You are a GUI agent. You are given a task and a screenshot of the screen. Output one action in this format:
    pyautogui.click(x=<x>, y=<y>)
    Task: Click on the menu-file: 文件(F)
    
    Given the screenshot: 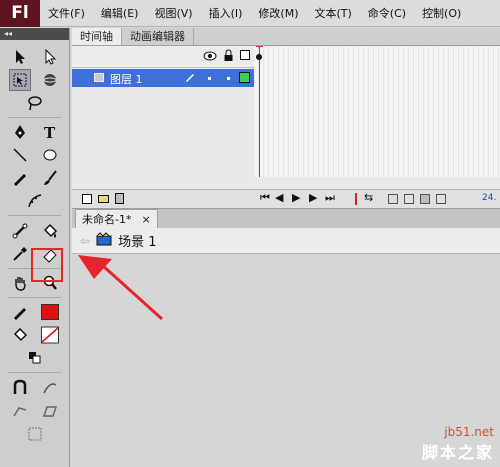 What is the action you would take?
    pyautogui.click(x=66, y=13)
    